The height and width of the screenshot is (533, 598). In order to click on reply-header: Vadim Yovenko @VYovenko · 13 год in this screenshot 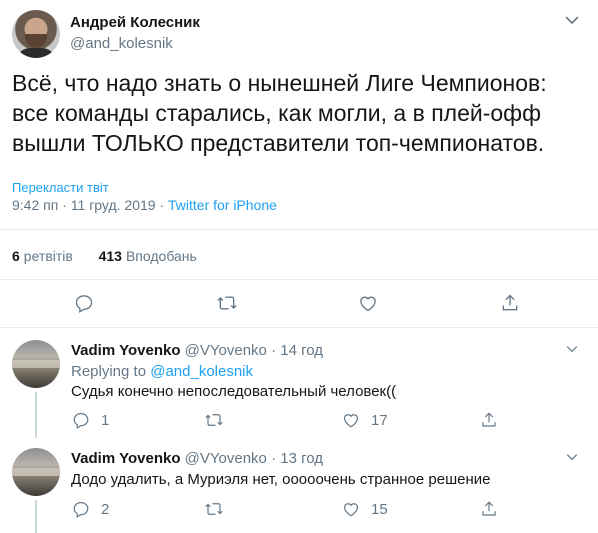, I will do `click(197, 458)`.